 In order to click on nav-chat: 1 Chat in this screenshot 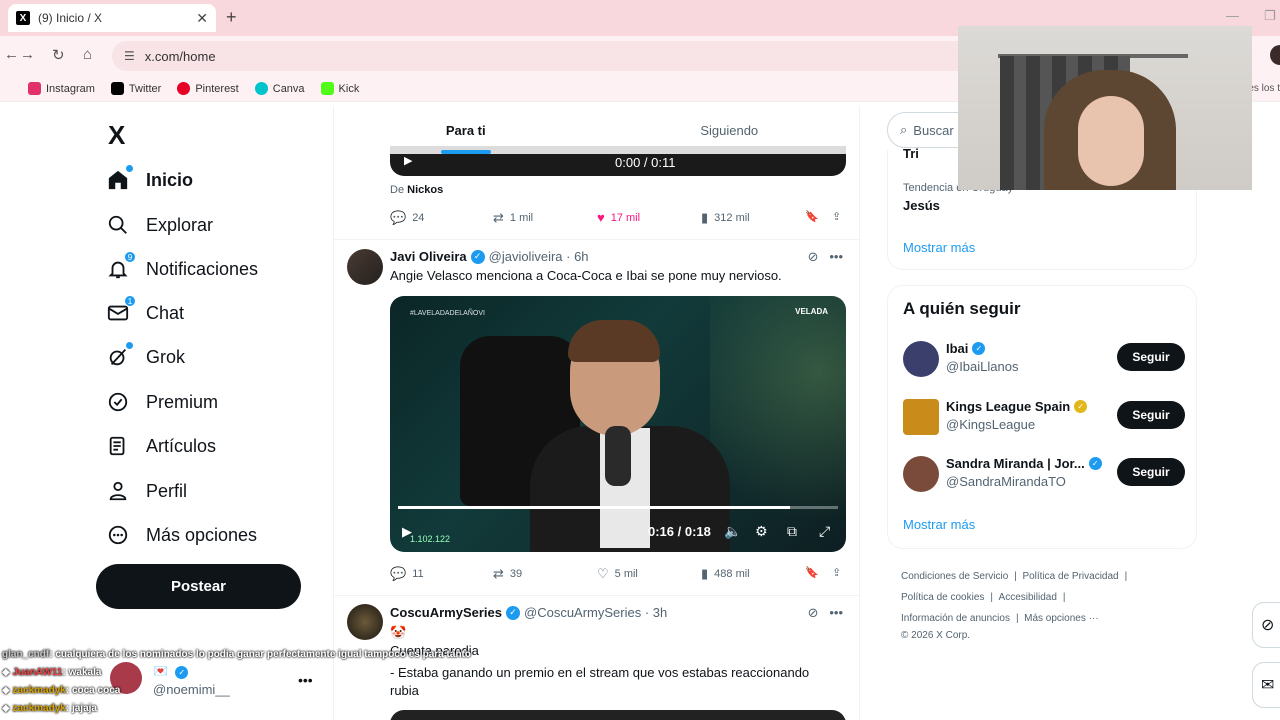, I will do `click(145, 310)`.